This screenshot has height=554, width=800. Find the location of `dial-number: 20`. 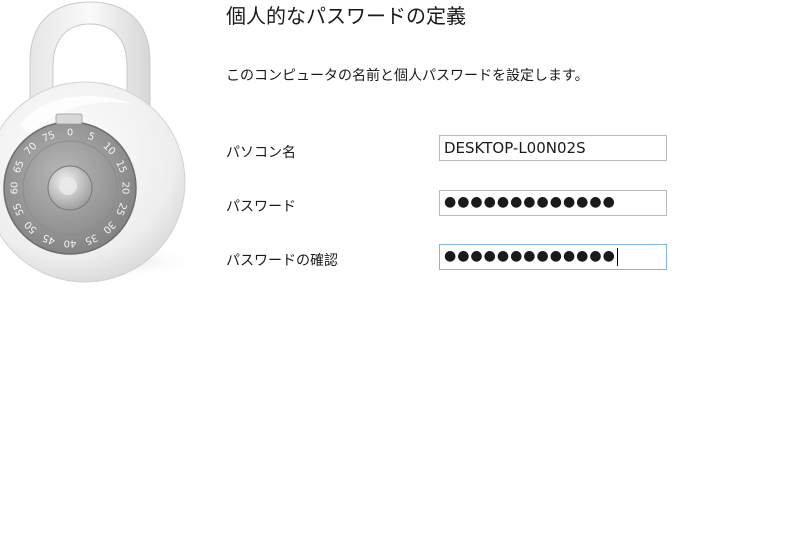

dial-number: 20 is located at coordinates (125, 188).